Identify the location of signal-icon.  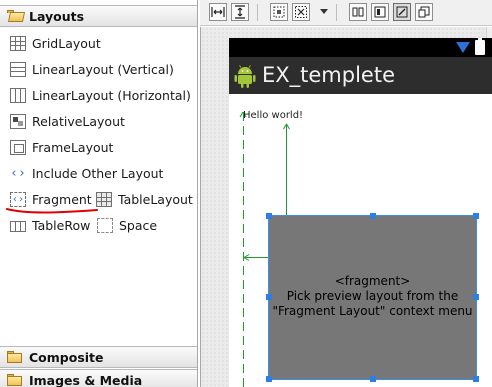
(463, 47).